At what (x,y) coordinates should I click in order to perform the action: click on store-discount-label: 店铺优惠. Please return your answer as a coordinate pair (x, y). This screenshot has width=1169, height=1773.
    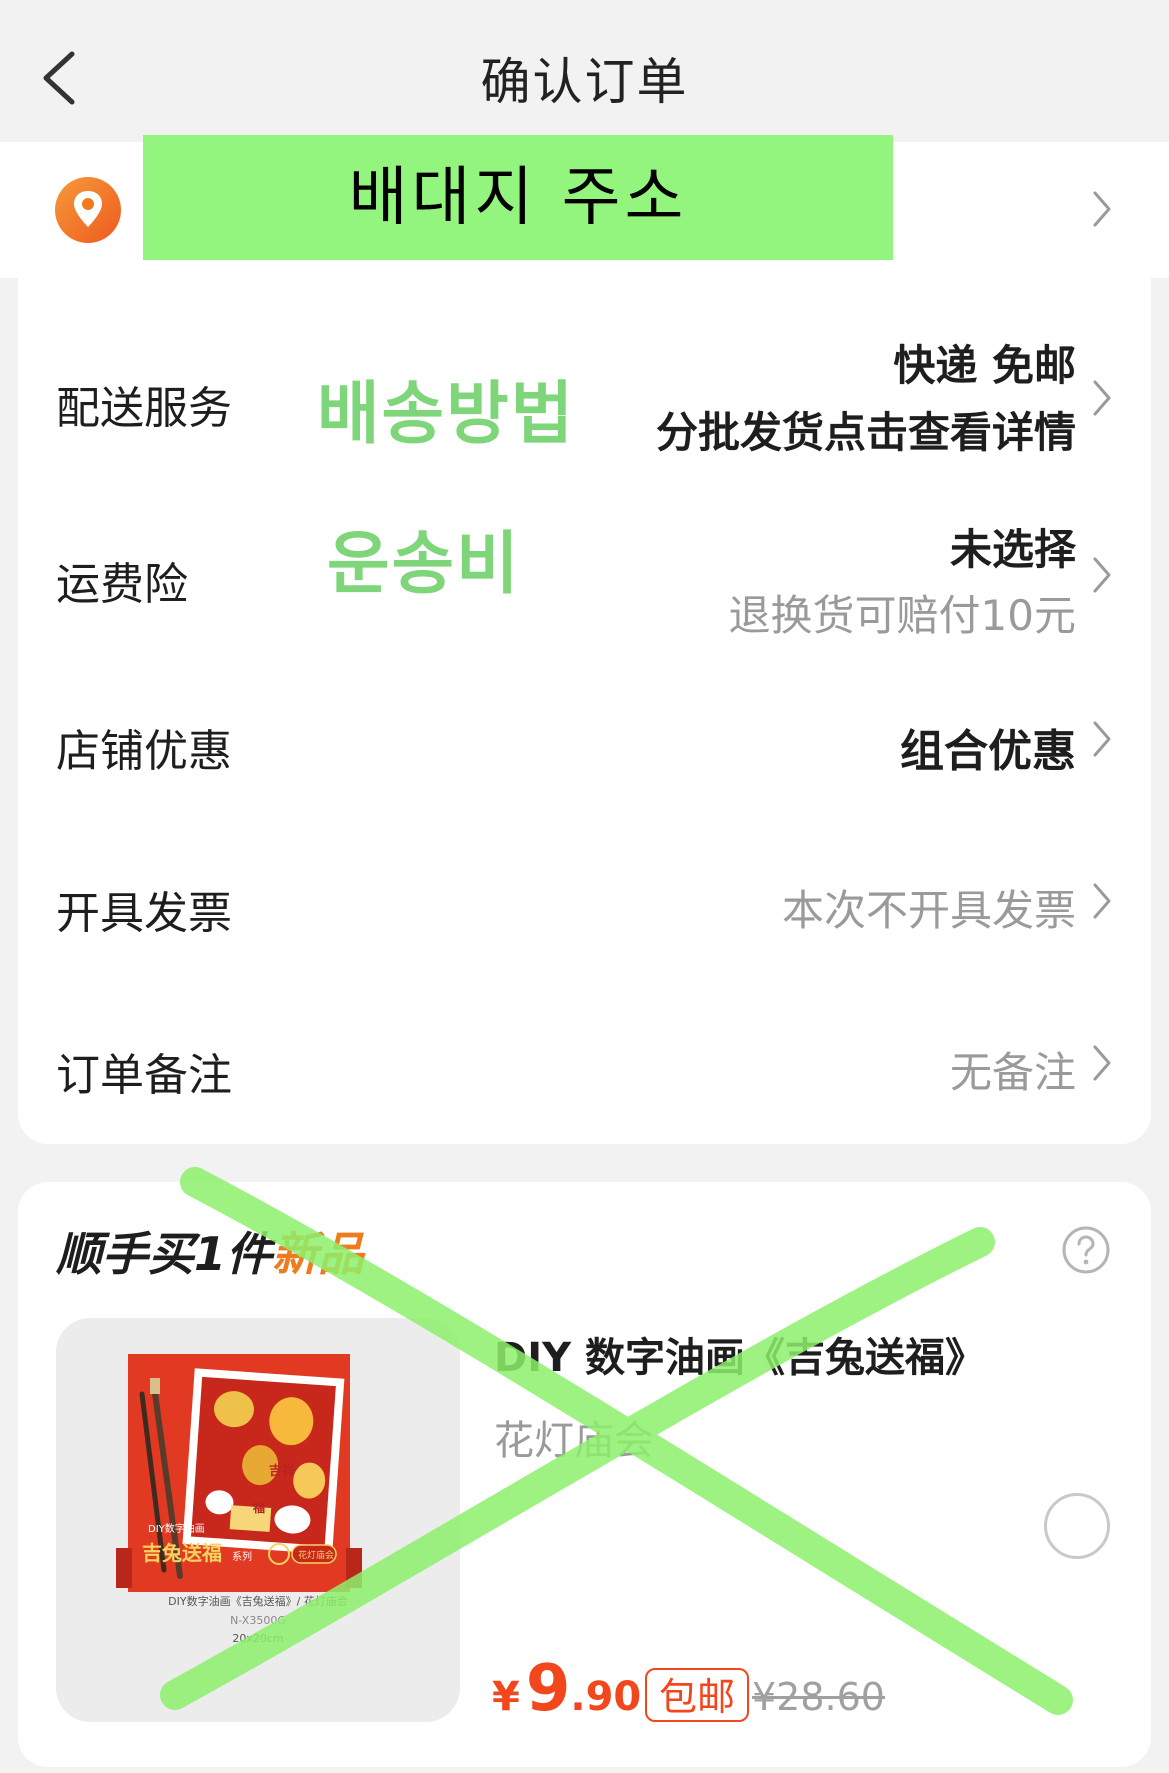
    Looking at the image, I should click on (144, 751).